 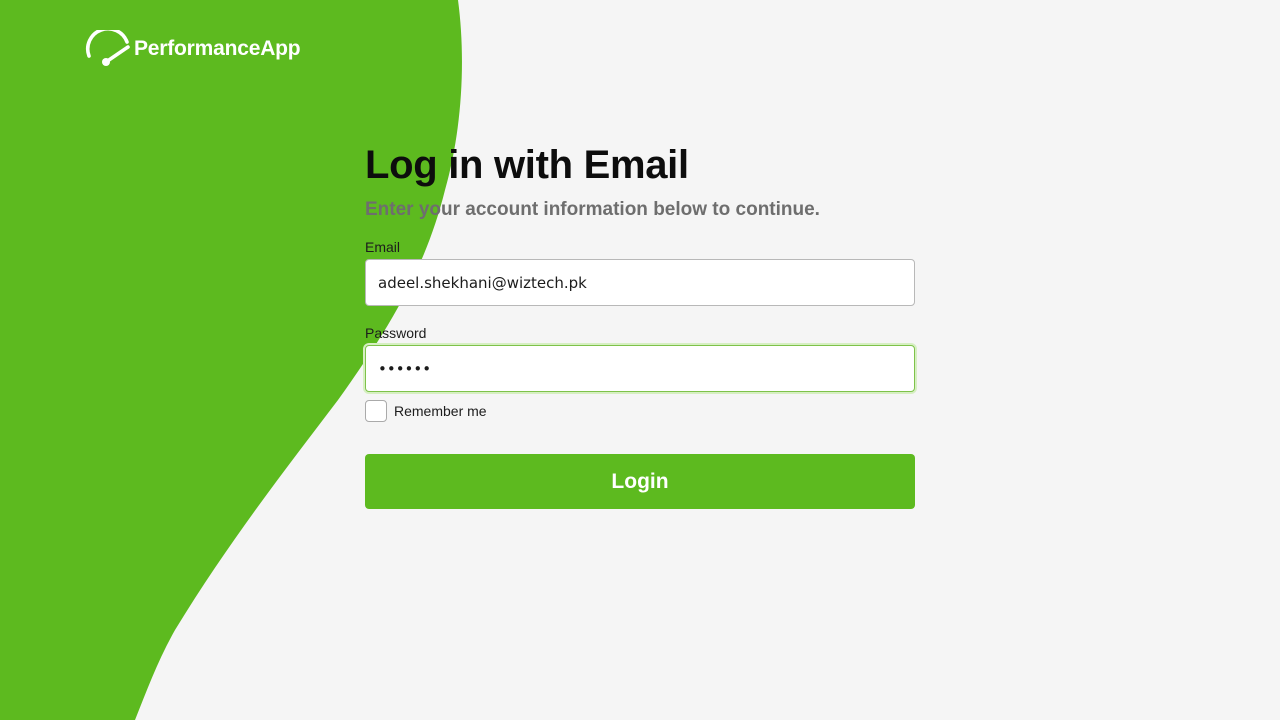 What do you see at coordinates (107, 48) in the screenshot?
I see `speedometer-icon` at bounding box center [107, 48].